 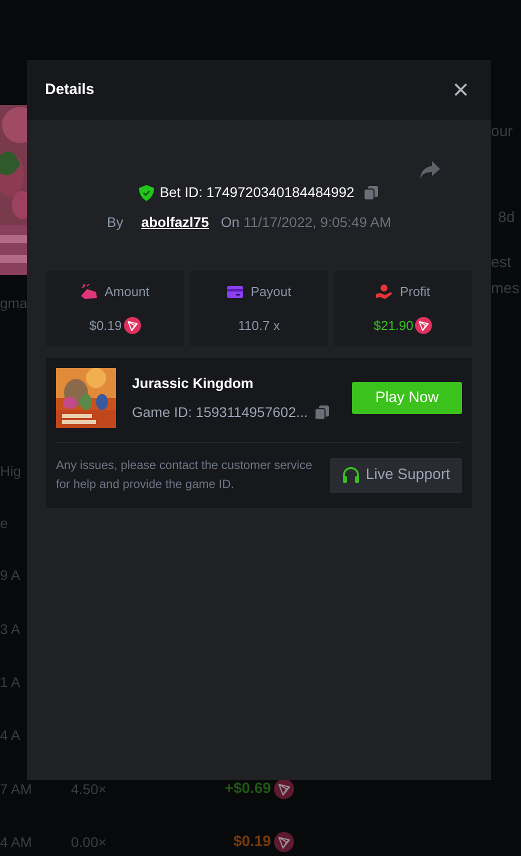 I want to click on share-icon, so click(x=430, y=170).